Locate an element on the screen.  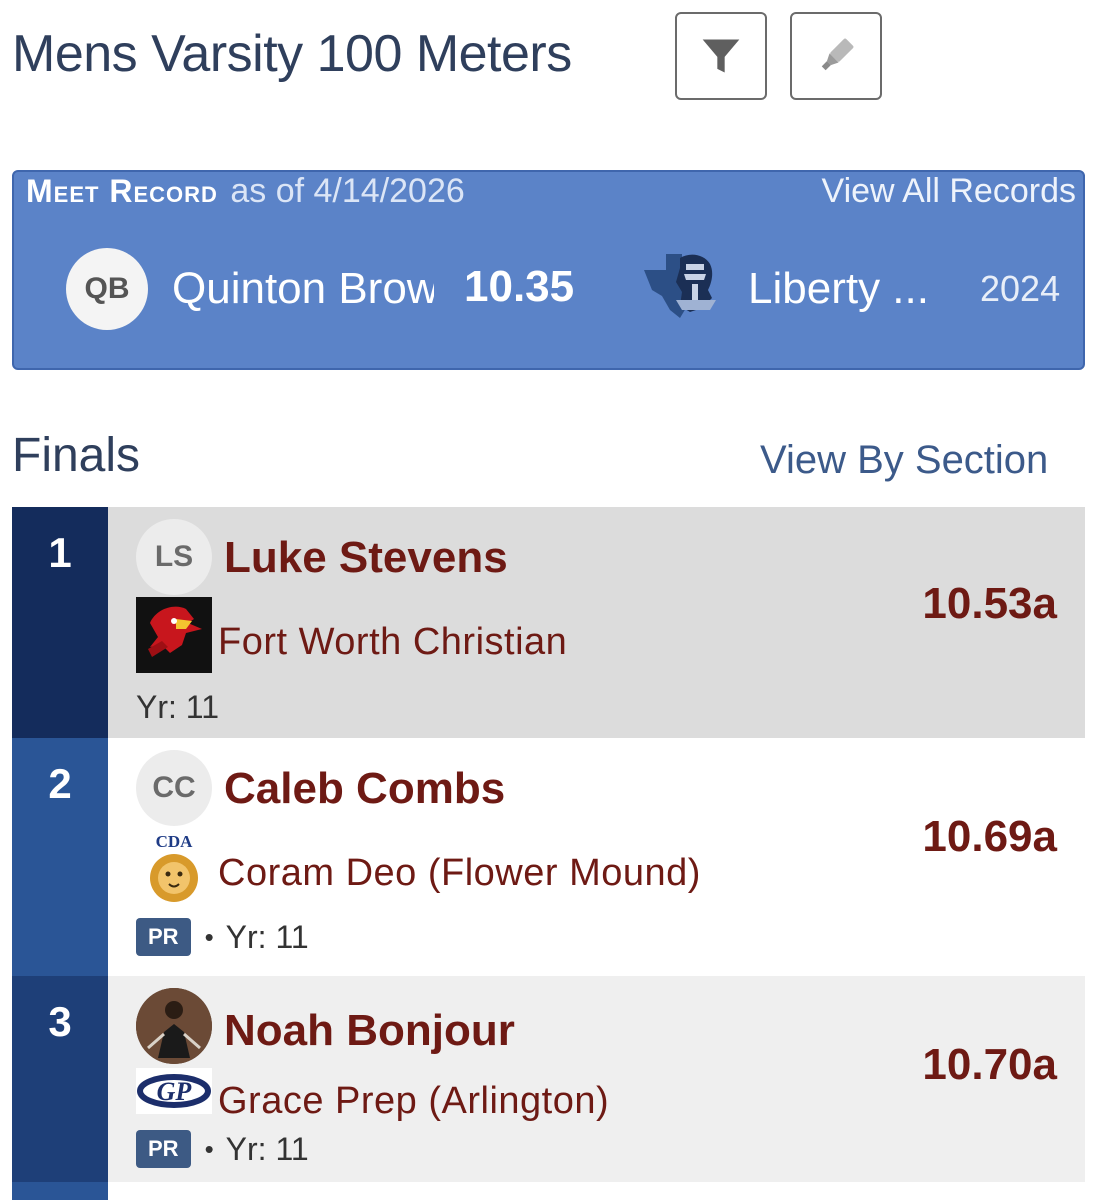
record-athlete-name: Quinton Brown is located at coordinates (303, 289).